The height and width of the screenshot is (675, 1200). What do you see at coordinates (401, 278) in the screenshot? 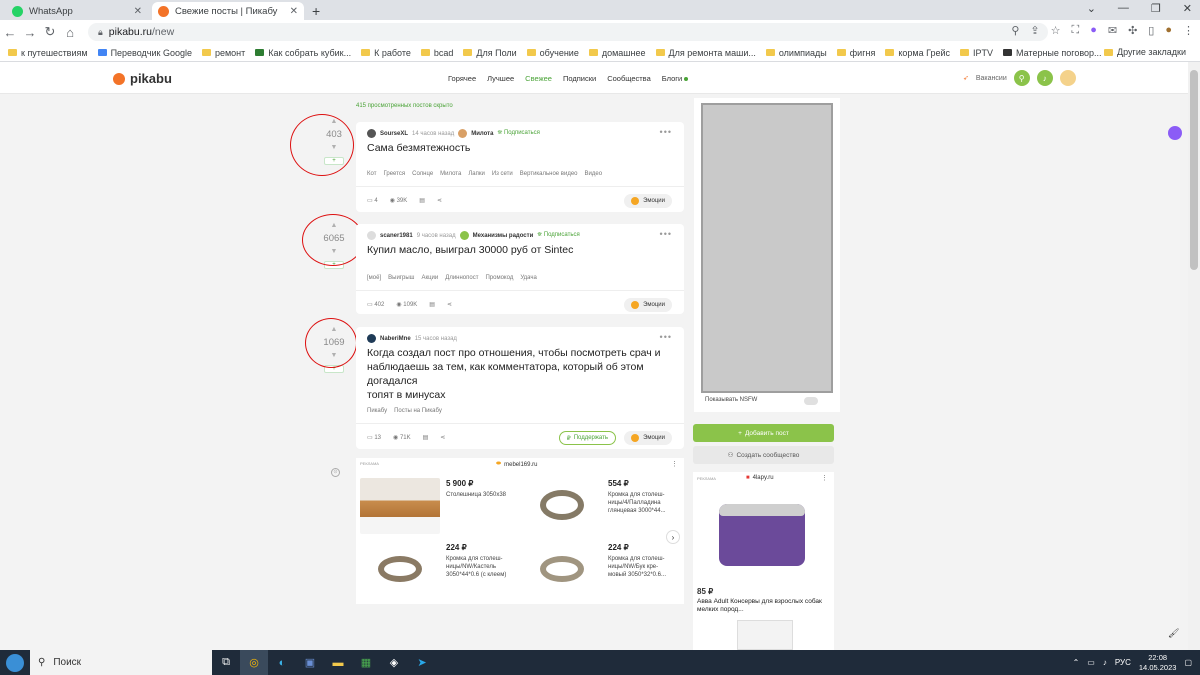
I see `tag: Выигрыш` at bounding box center [401, 278].